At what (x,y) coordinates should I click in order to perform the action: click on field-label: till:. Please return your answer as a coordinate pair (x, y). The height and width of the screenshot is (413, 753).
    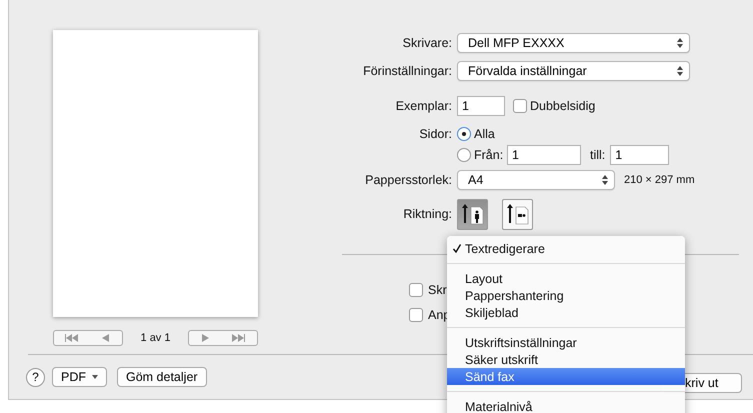
    Looking at the image, I should click on (598, 155).